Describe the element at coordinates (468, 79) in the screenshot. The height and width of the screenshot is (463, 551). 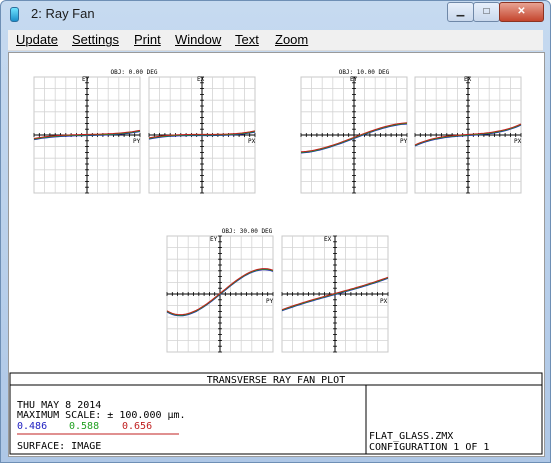
I see `axis-label-ex-1: EX` at that location.